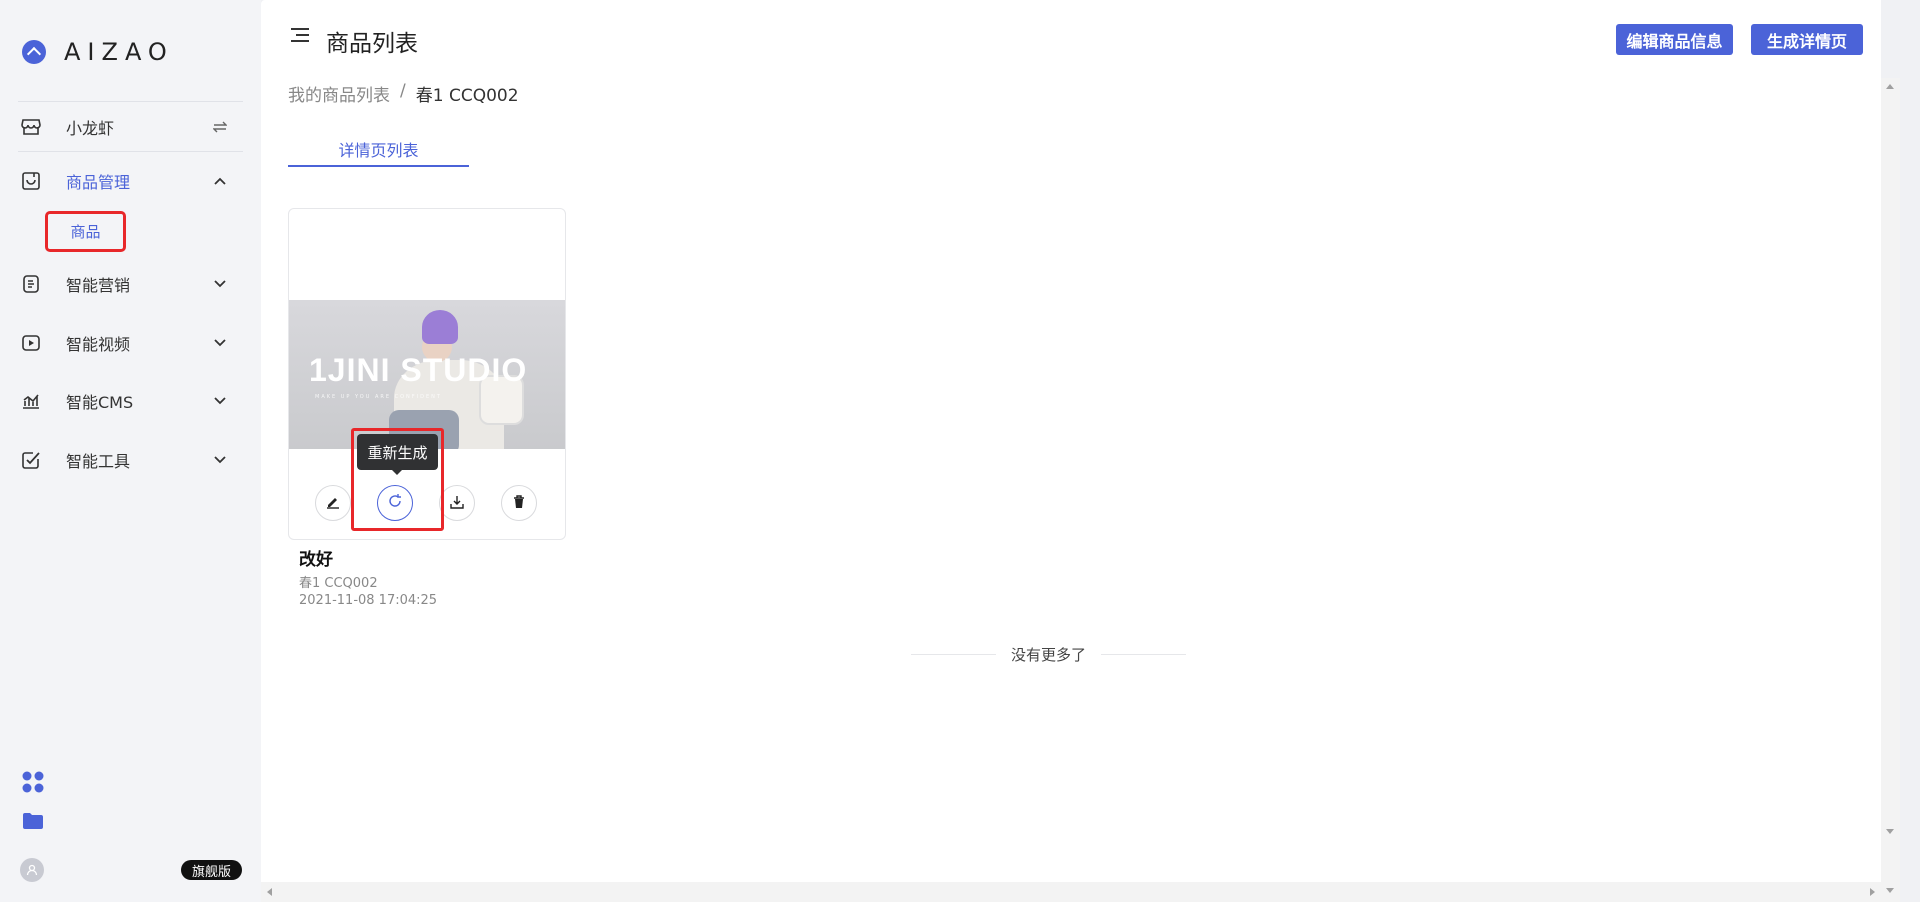 The image size is (1920, 902). Describe the element at coordinates (1872, 892) in the screenshot. I see `scroll-right-icon` at that location.